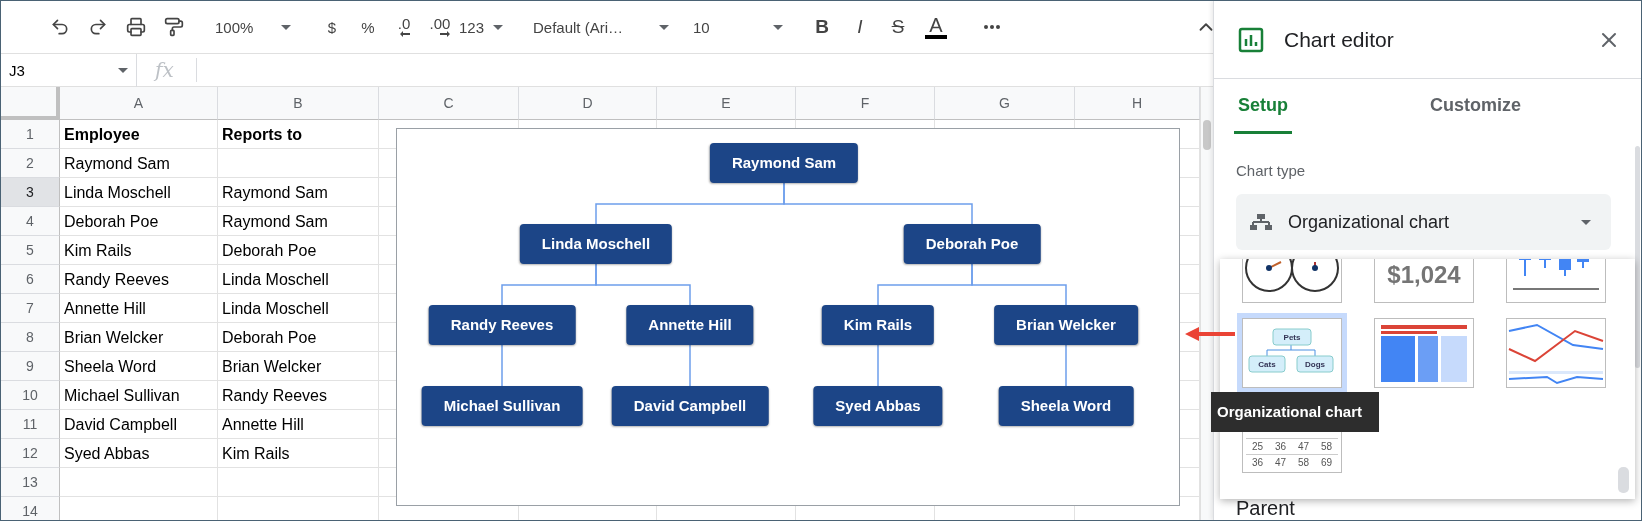 The image size is (1642, 521). I want to click on row-header: 10, so click(30, 395).